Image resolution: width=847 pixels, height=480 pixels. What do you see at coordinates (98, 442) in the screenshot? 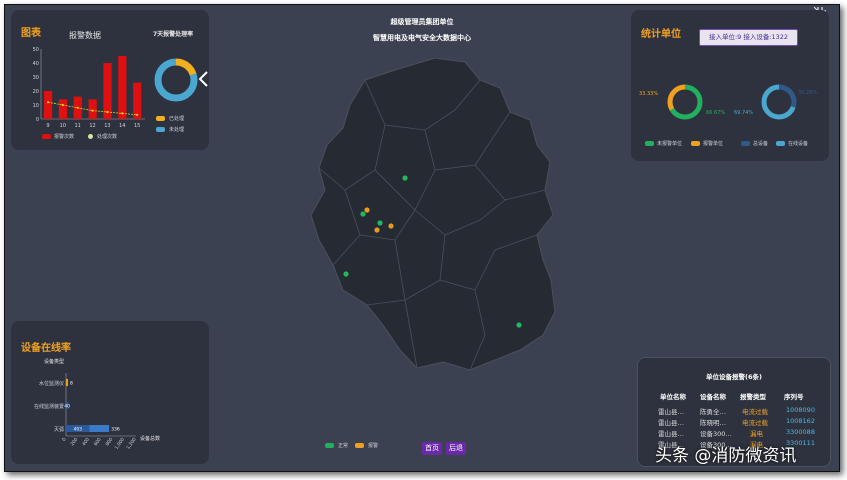
I see `x-tick-label: 600` at bounding box center [98, 442].